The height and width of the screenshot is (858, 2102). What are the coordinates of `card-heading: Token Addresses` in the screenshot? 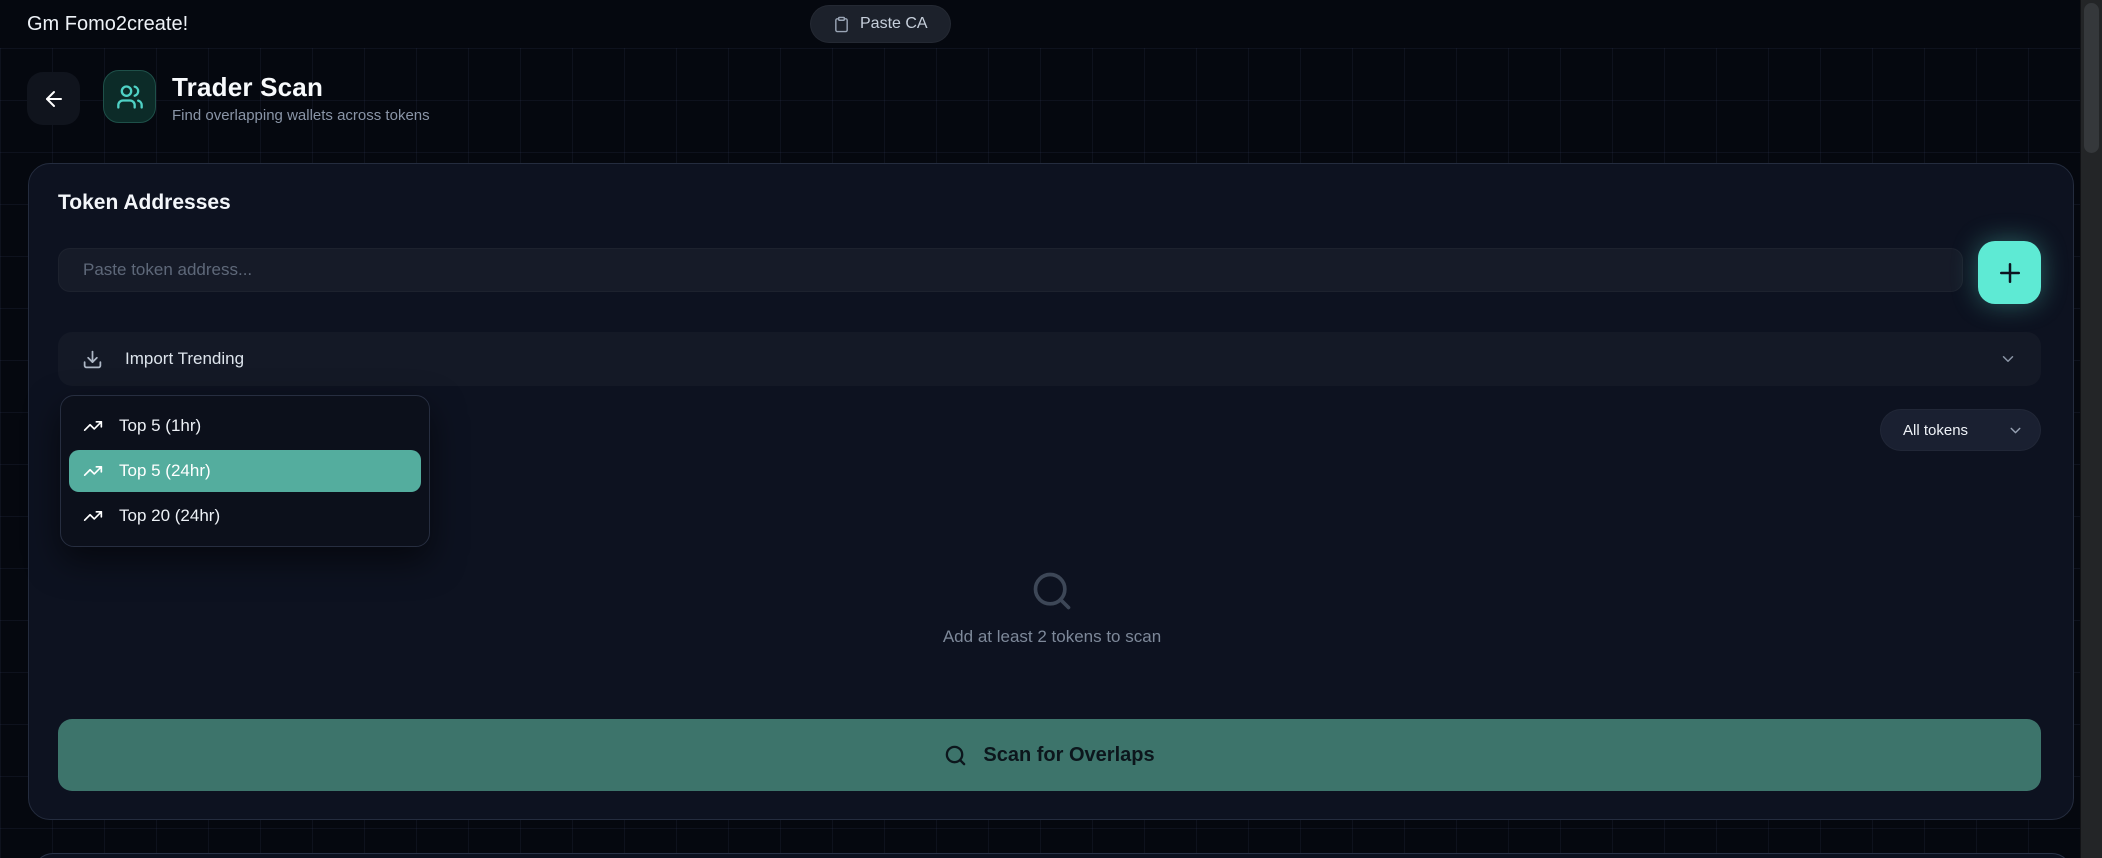 It's located at (144, 202).